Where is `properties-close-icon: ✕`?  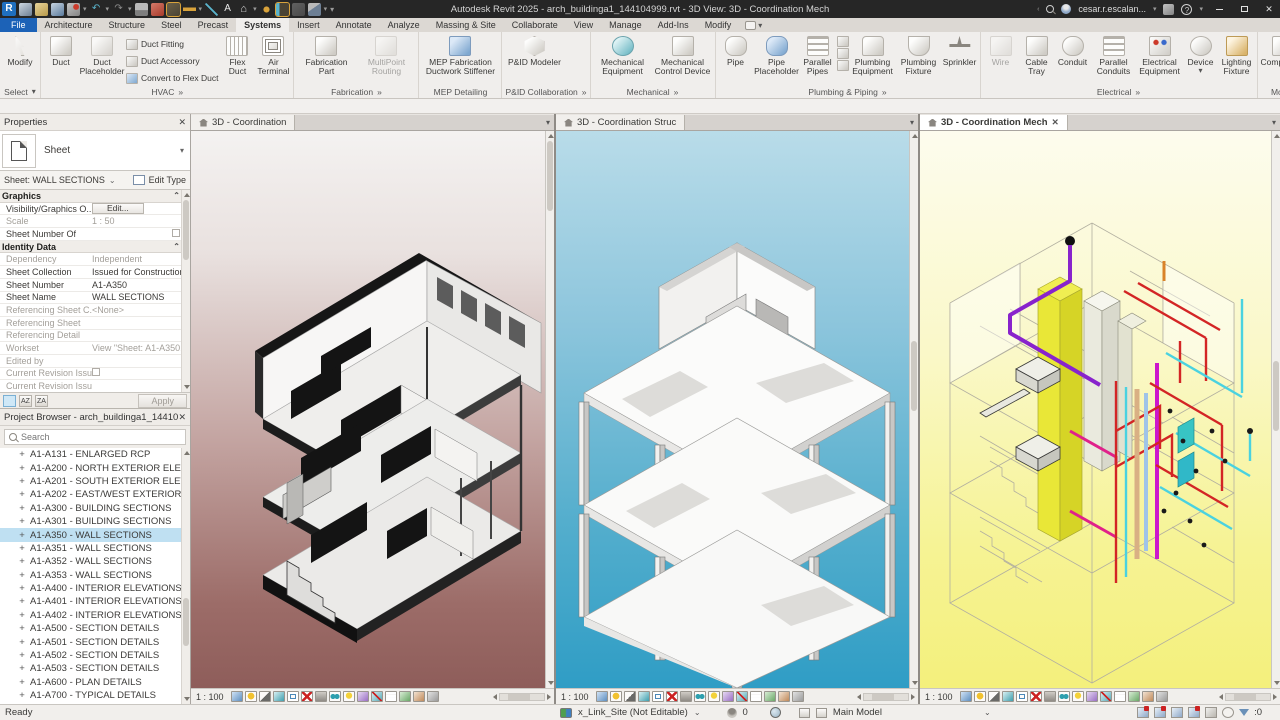
properties-close-icon: ✕ is located at coordinates (182, 122).